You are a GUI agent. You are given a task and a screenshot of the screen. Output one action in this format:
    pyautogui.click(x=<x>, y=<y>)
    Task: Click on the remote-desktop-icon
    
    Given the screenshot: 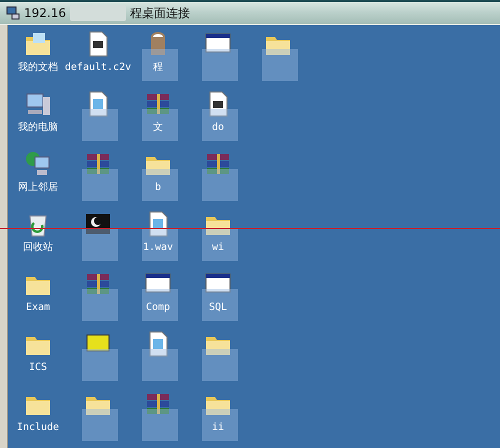 What is the action you would take?
    pyautogui.click(x=13, y=13)
    